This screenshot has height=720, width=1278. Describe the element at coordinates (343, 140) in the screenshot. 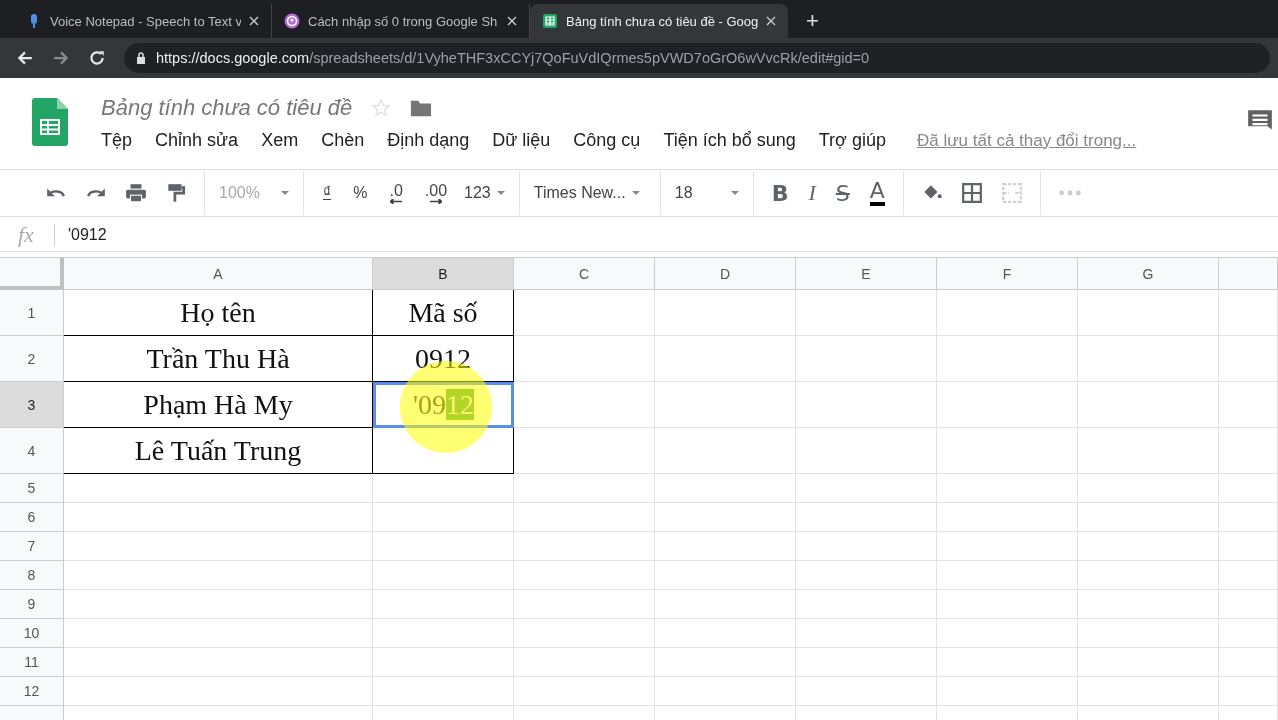

I see `menu-item: Chèn` at that location.